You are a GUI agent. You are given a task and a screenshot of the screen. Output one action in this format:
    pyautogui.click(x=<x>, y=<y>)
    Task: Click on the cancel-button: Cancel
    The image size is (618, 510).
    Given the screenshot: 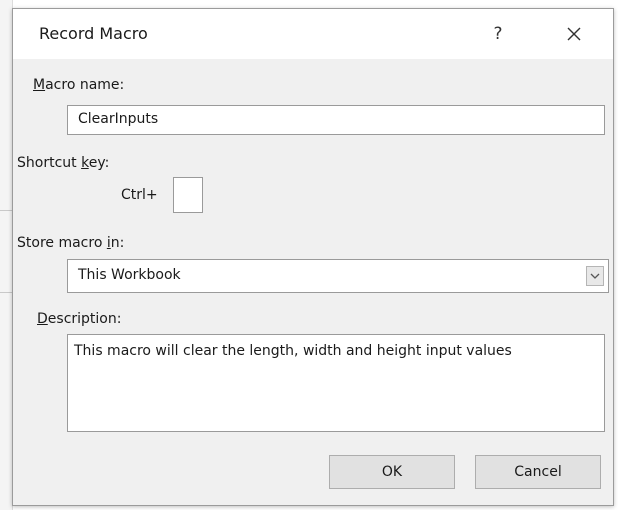 What is the action you would take?
    pyautogui.click(x=538, y=472)
    